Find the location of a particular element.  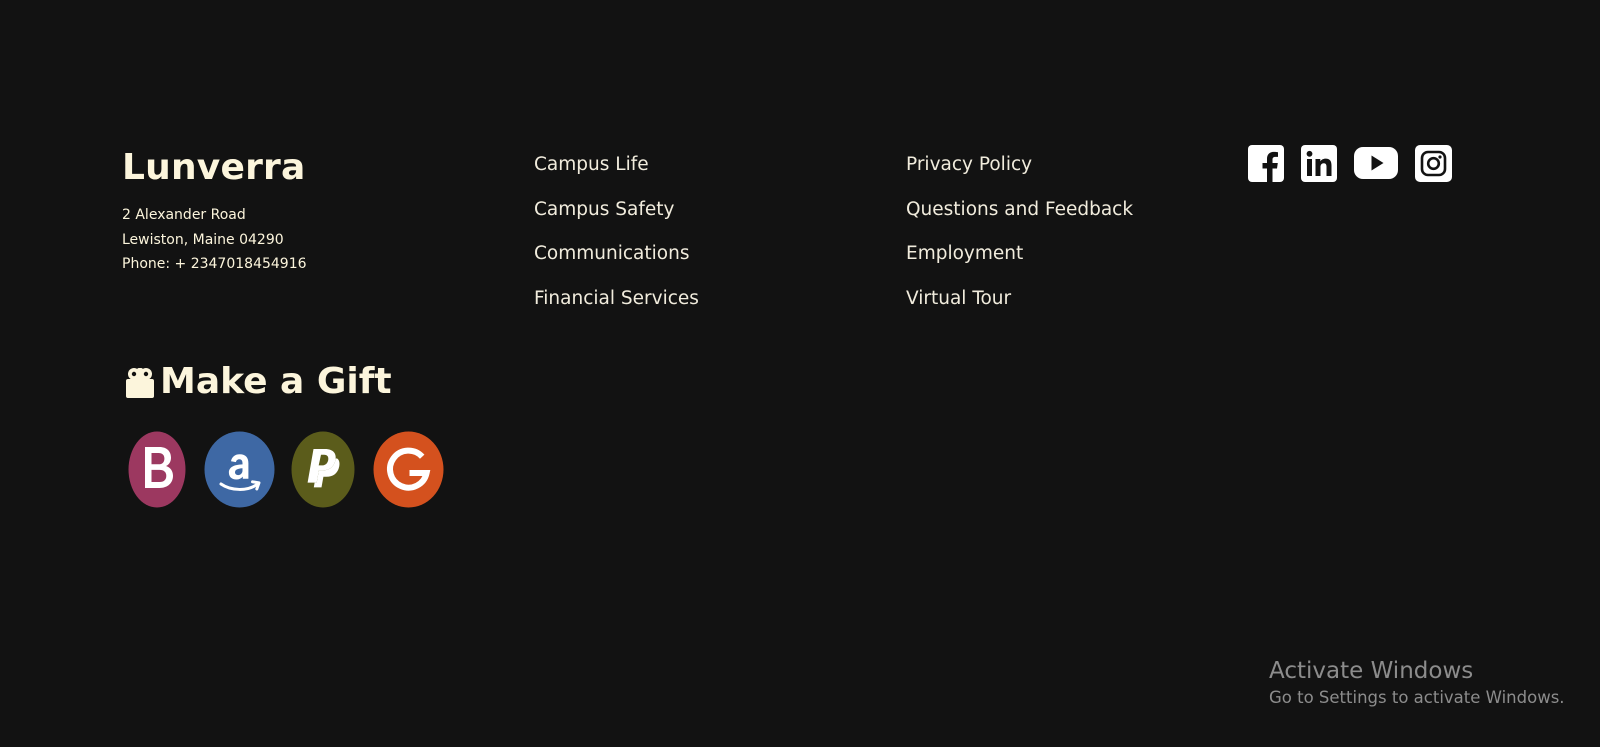

watermark-subtitle: Go to Settings to activate Windows. is located at coordinates (1417, 697).